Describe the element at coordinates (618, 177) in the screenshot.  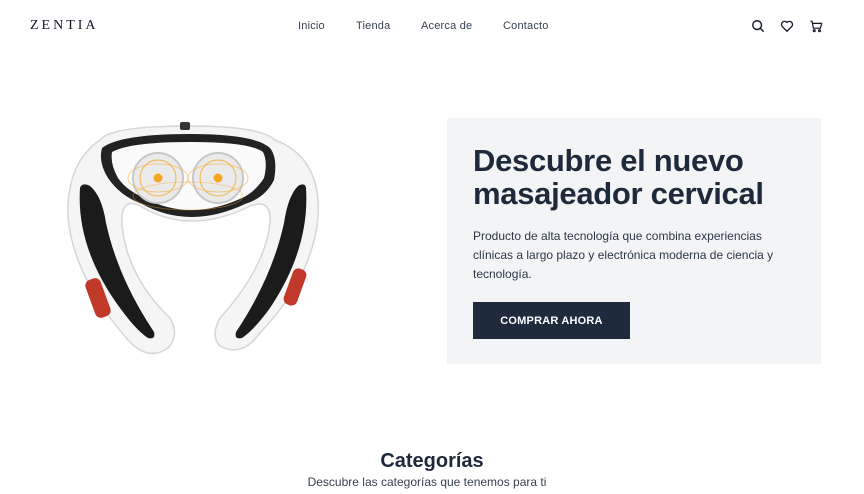
I see `hero-title: Descubre el nuevo masajeador cervical` at that location.